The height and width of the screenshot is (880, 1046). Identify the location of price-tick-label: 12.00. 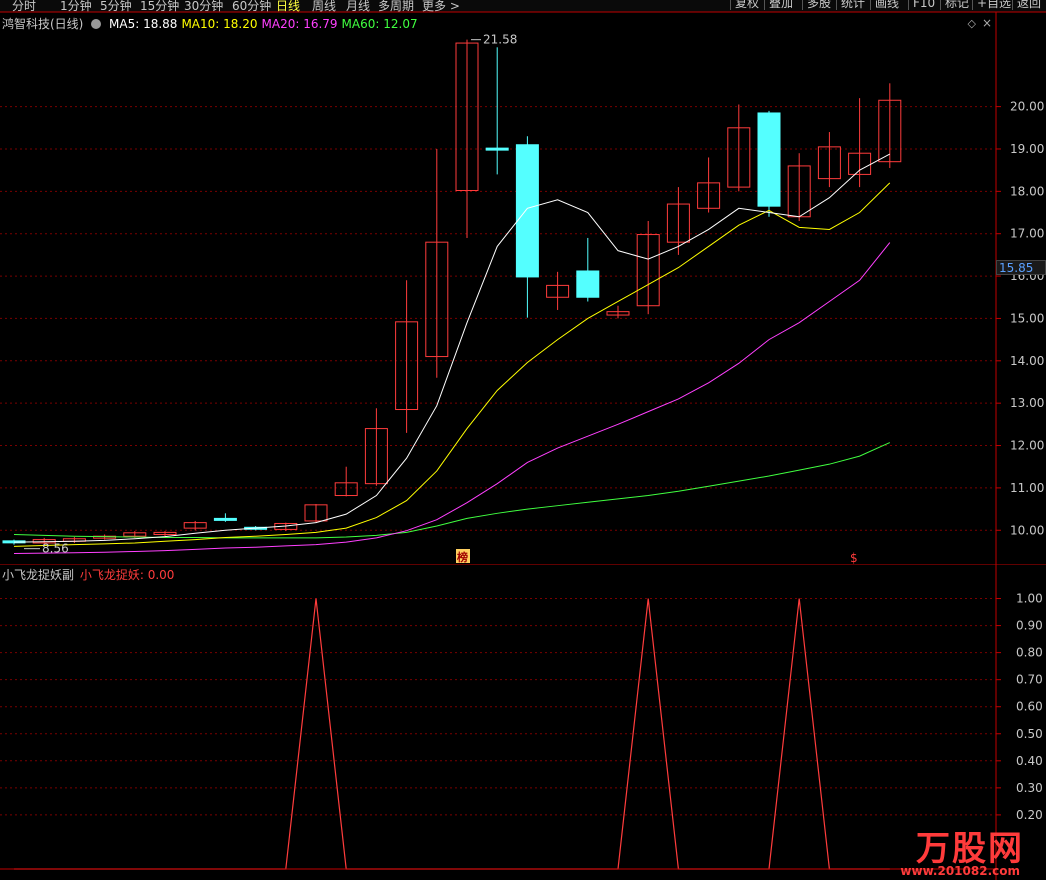
(1027, 446).